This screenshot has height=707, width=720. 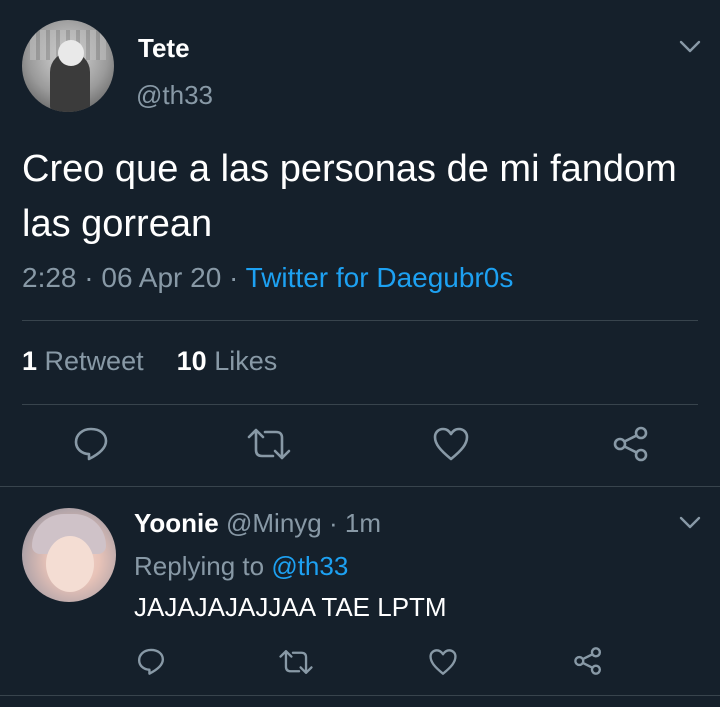 What do you see at coordinates (174, 95) in the screenshot?
I see `author-handle: @th33` at bounding box center [174, 95].